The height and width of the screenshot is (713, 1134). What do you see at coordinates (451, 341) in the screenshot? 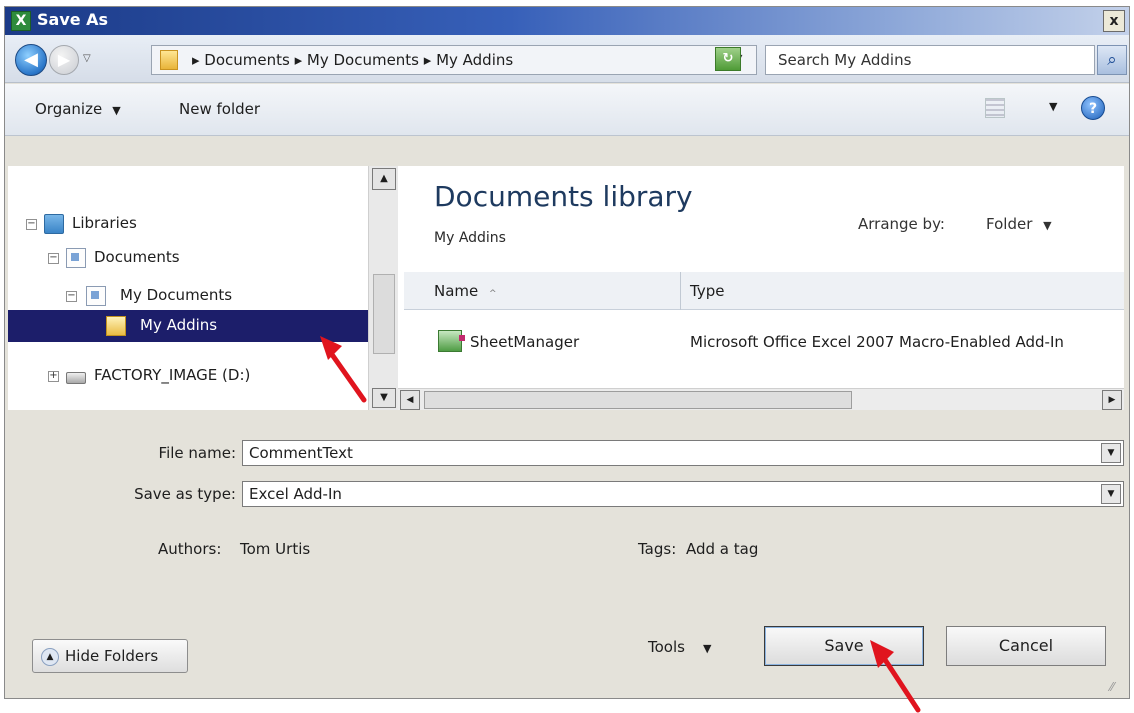
I see `excel-addin-icon` at bounding box center [451, 341].